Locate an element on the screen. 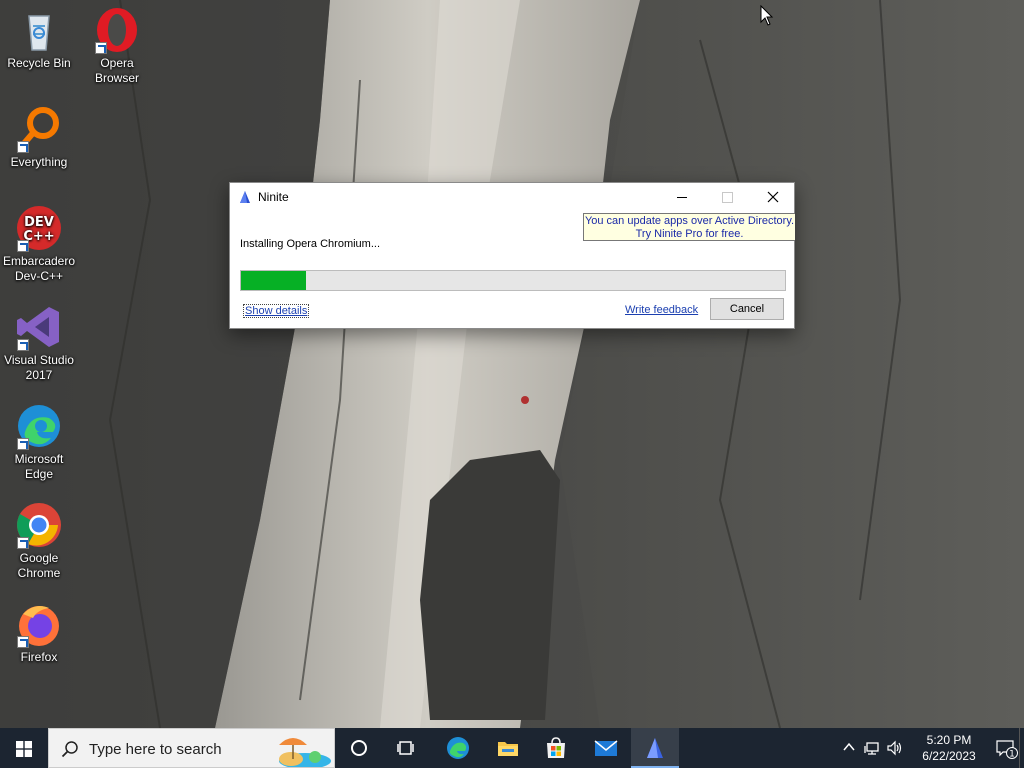  cortana-icon is located at coordinates (359, 748).